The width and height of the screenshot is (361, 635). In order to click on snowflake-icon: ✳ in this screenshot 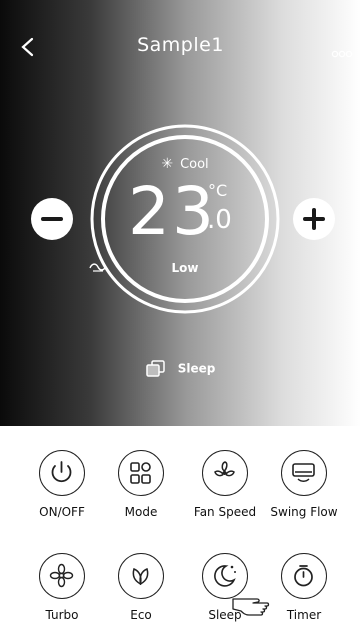, I will do `click(167, 164)`.